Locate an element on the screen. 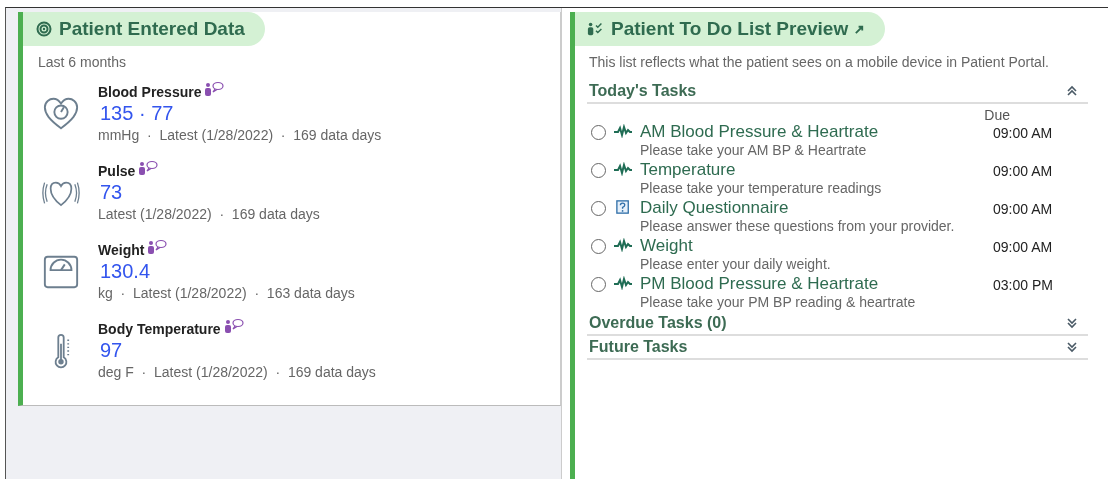 Image resolution: width=1108 pixels, height=479 pixels. measurement-details: deg F · Latest (1/28/2022) · 169 data days is located at coordinates (237, 372).